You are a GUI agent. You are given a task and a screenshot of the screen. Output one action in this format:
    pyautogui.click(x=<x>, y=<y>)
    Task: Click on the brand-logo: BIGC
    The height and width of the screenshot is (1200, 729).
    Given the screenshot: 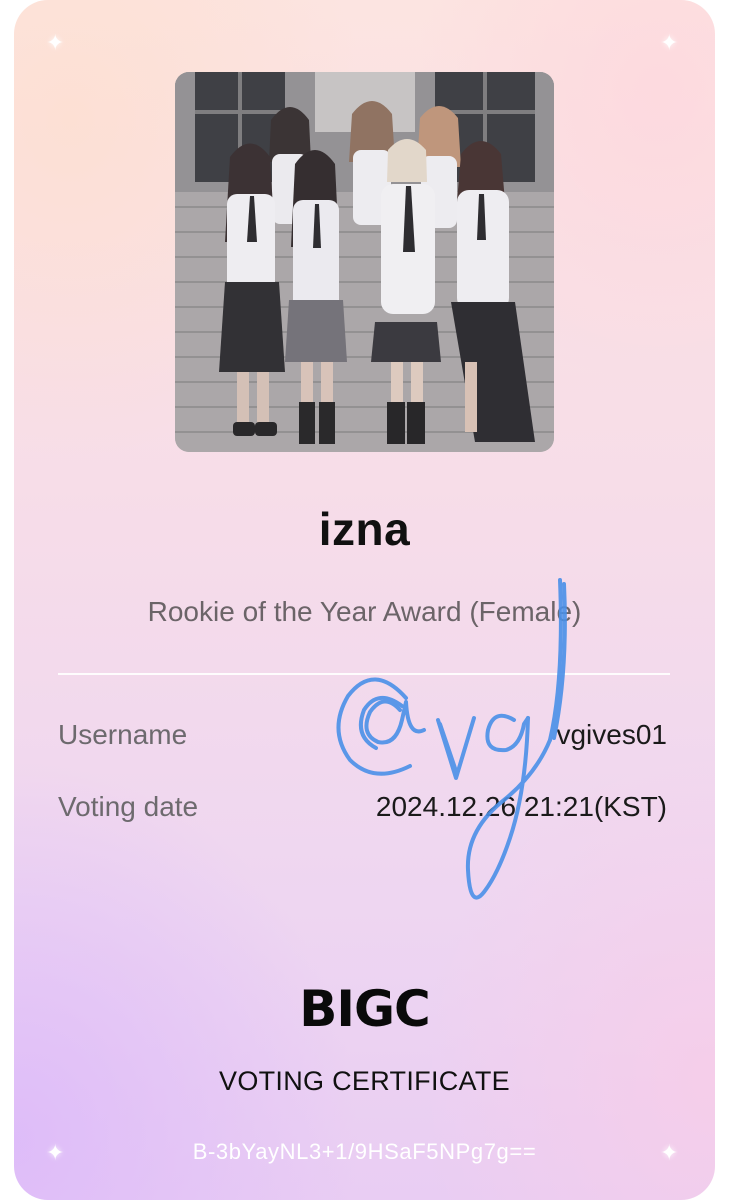 What is the action you would take?
    pyautogui.click(x=364, y=1009)
    